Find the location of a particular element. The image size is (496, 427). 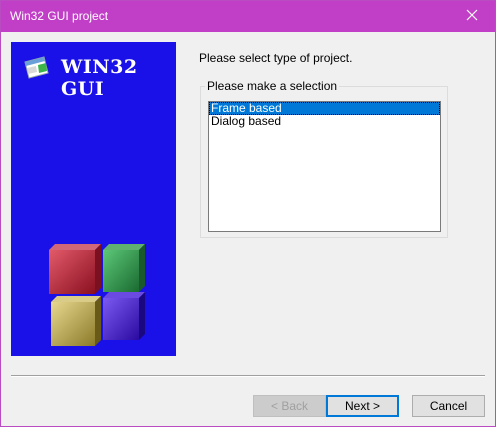

window-title: Win32 GUI project is located at coordinates (59, 16).